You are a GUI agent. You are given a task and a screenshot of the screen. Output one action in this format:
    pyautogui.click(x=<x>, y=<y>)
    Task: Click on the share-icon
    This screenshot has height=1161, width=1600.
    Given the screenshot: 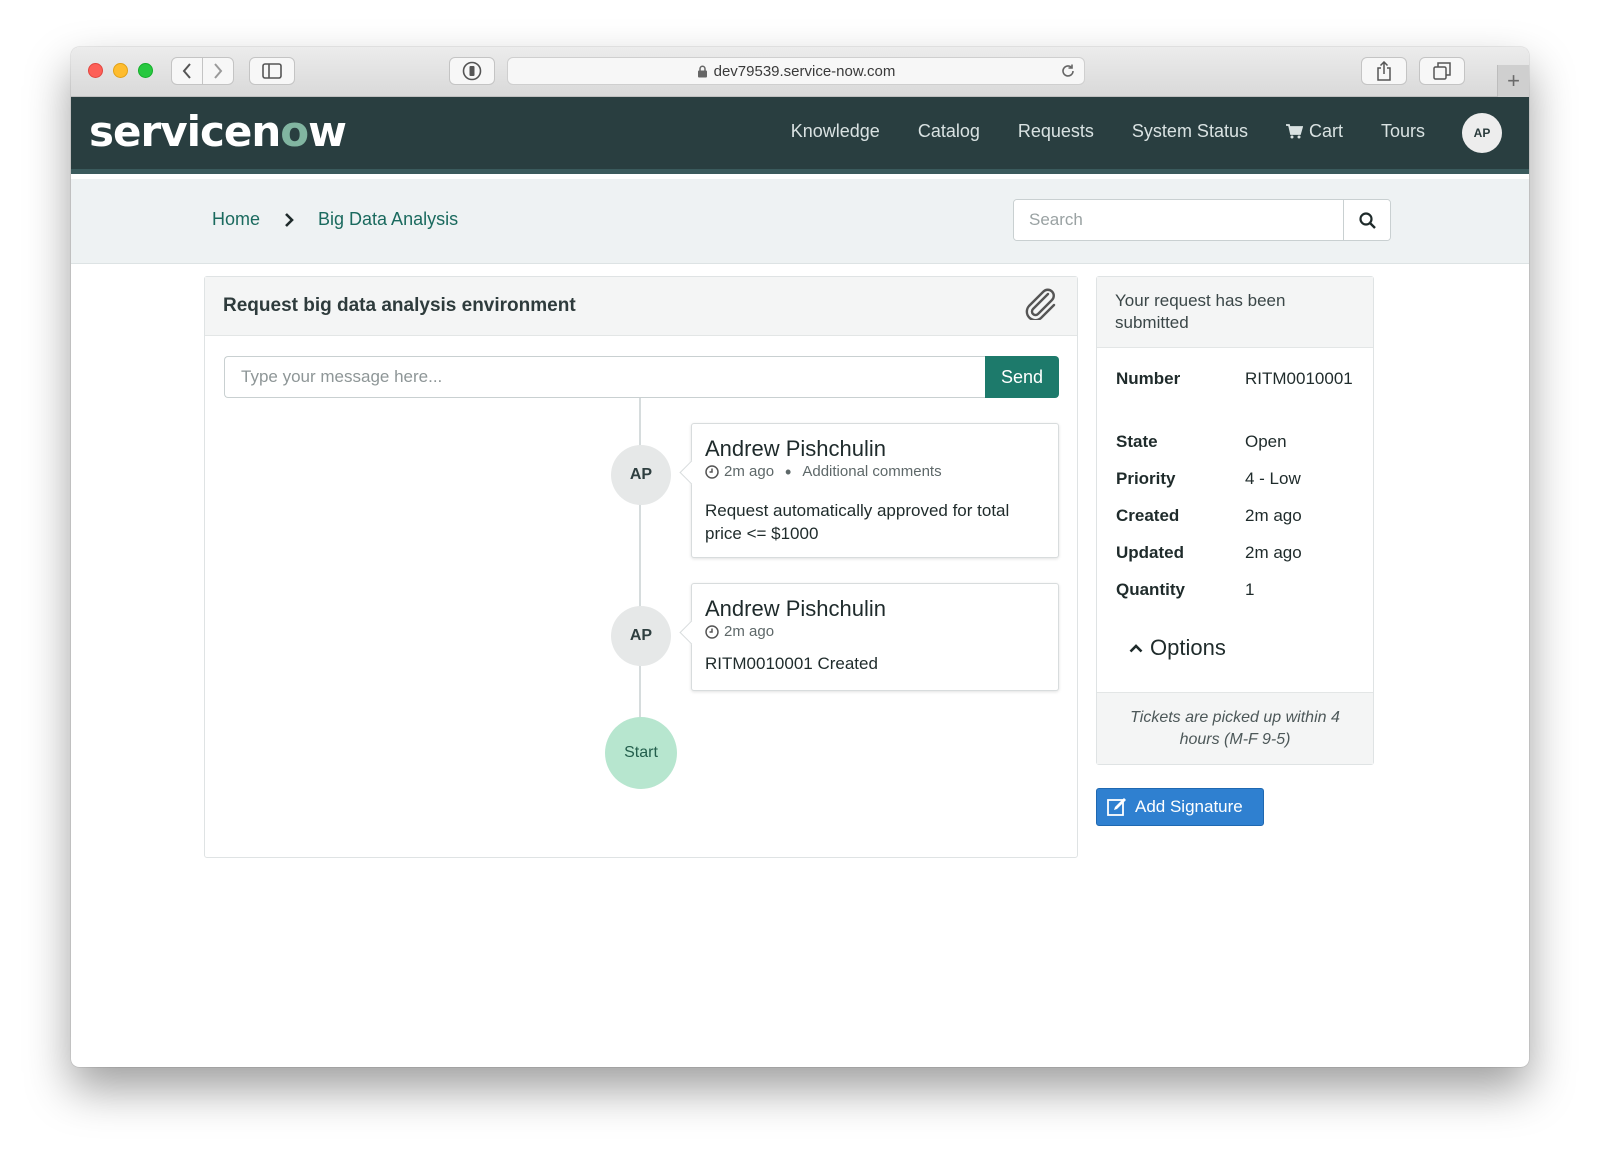 What is the action you would take?
    pyautogui.click(x=1384, y=71)
    